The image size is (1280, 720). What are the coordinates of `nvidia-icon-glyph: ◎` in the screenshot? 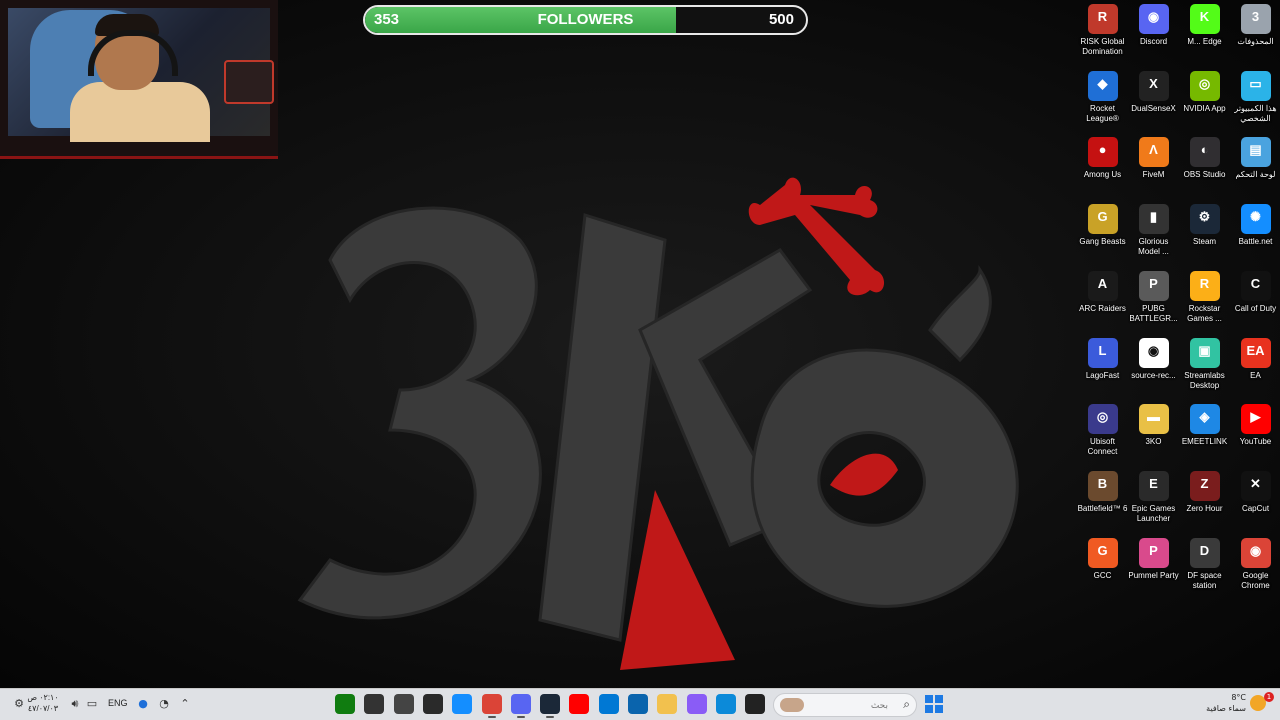 It's located at (1204, 83).